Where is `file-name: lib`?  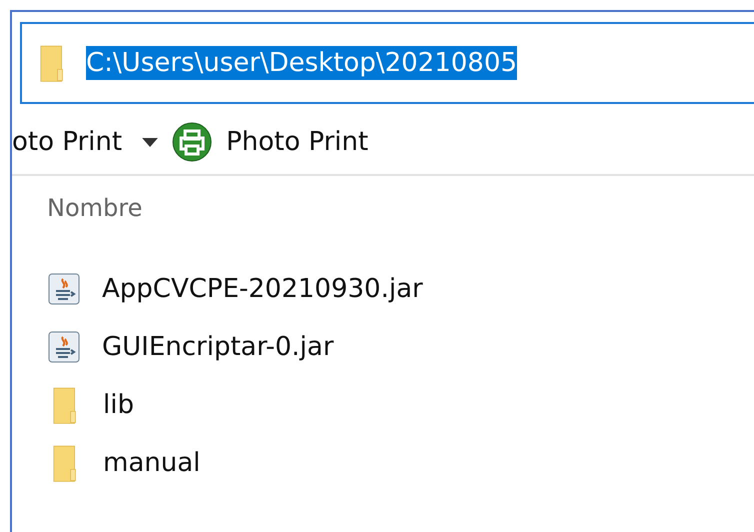
file-name: lib is located at coordinates (118, 405).